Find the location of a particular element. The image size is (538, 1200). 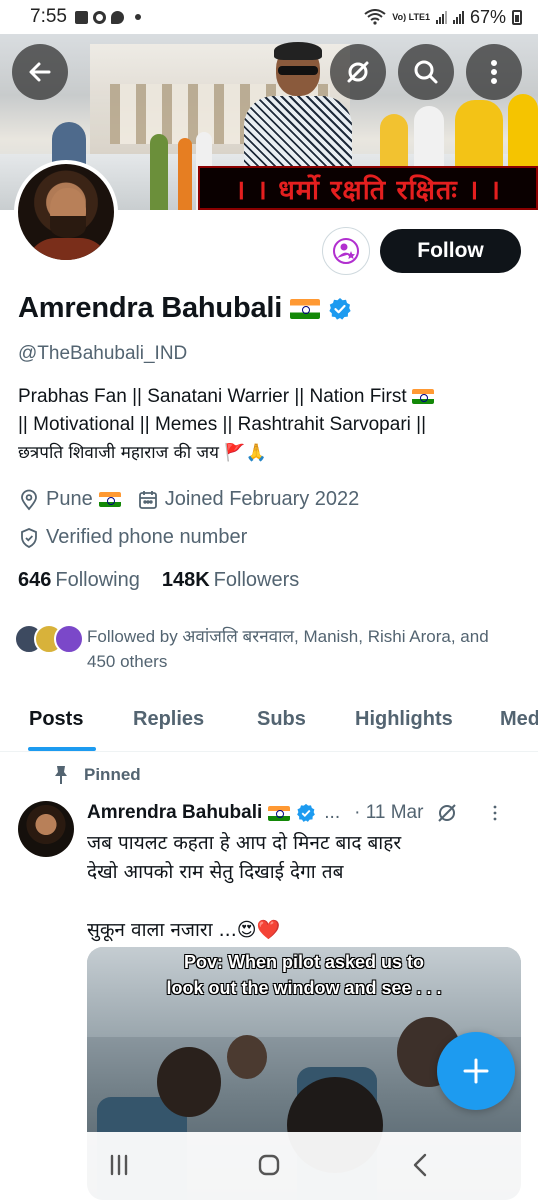

battery-icon is located at coordinates (517, 17).